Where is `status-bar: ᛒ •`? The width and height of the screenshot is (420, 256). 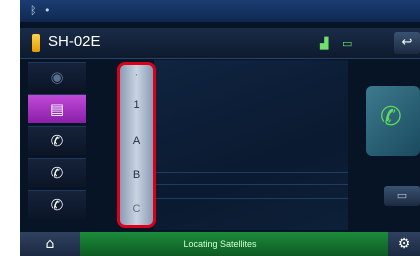
status-bar: ᛒ • is located at coordinates (220, 11).